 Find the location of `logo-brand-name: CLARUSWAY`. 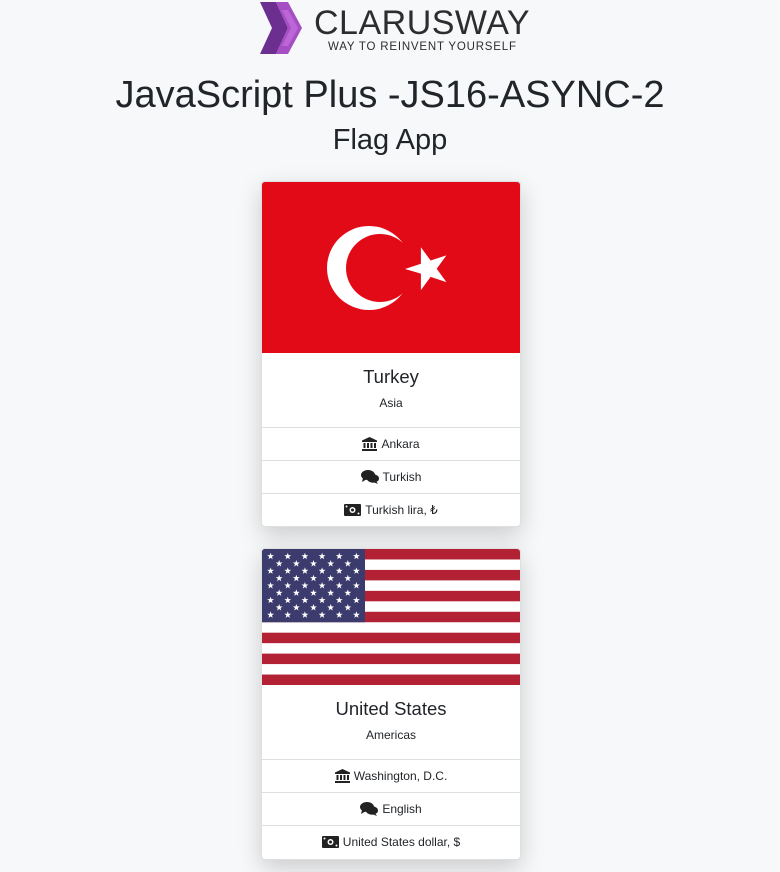

logo-brand-name: CLARUSWAY is located at coordinates (422, 23).